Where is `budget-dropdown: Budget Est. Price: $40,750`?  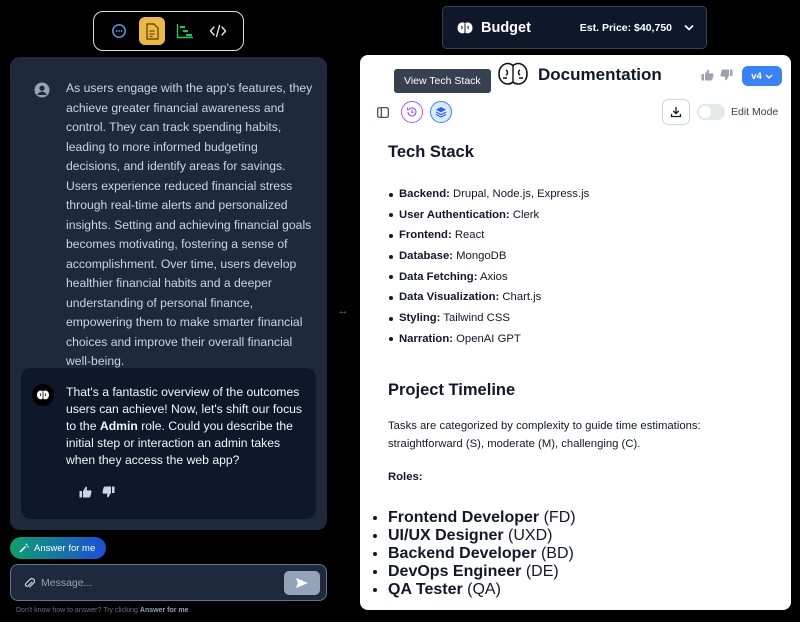
budget-dropdown: Budget Est. Price: $40,750 is located at coordinates (574, 27).